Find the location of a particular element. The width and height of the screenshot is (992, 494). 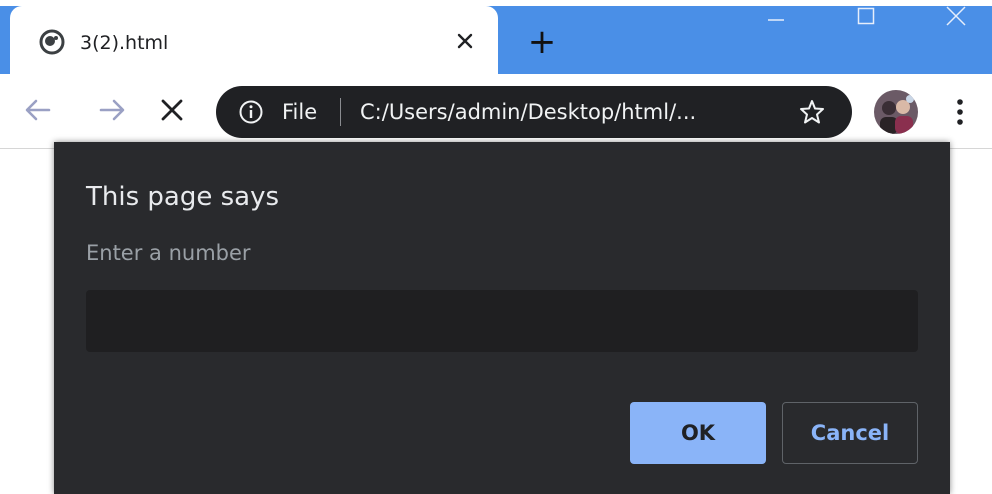

maximize-icon is located at coordinates (866, 18).